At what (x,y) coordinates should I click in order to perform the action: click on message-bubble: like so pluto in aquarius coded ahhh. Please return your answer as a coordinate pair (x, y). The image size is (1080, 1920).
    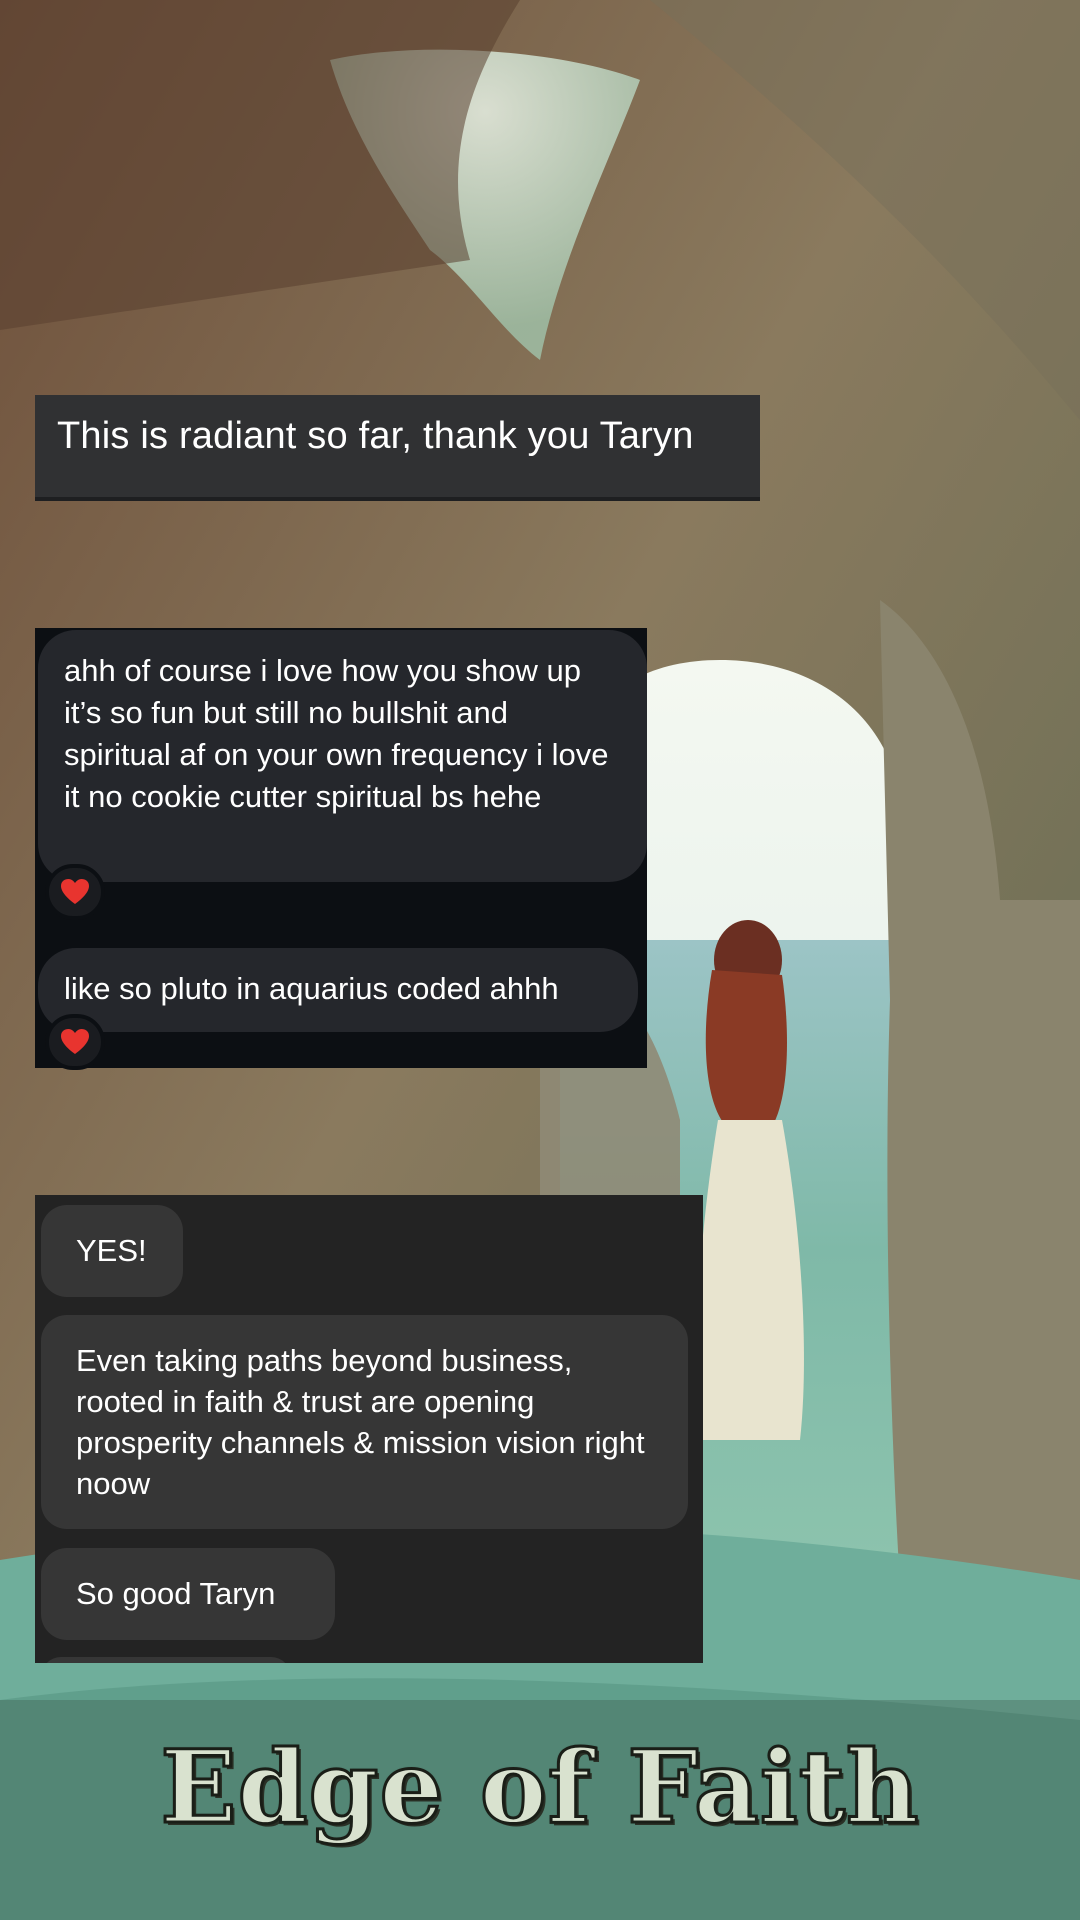
    Looking at the image, I should click on (338, 990).